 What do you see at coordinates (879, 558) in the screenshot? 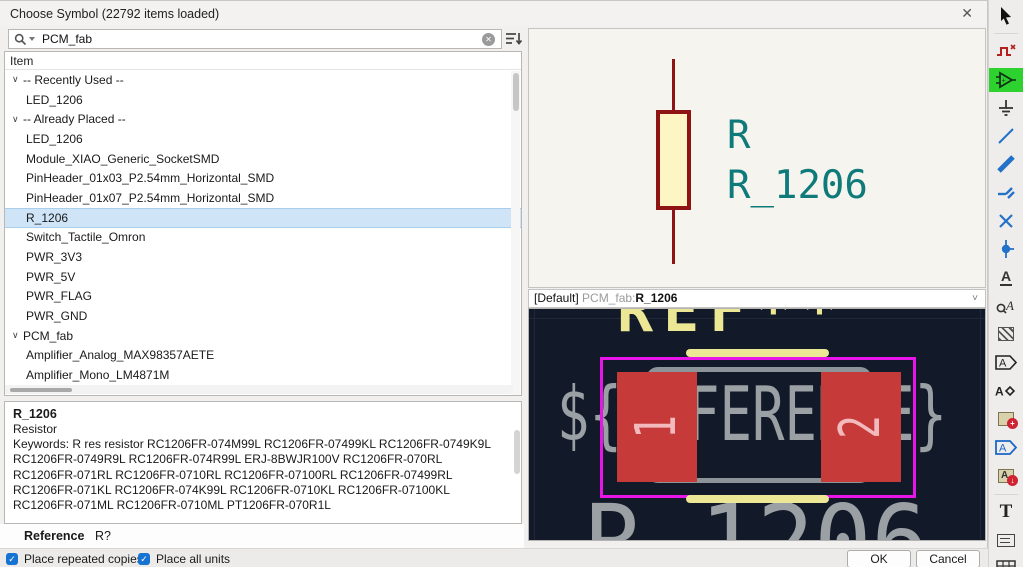
I see `ok-button: OK` at bounding box center [879, 558].